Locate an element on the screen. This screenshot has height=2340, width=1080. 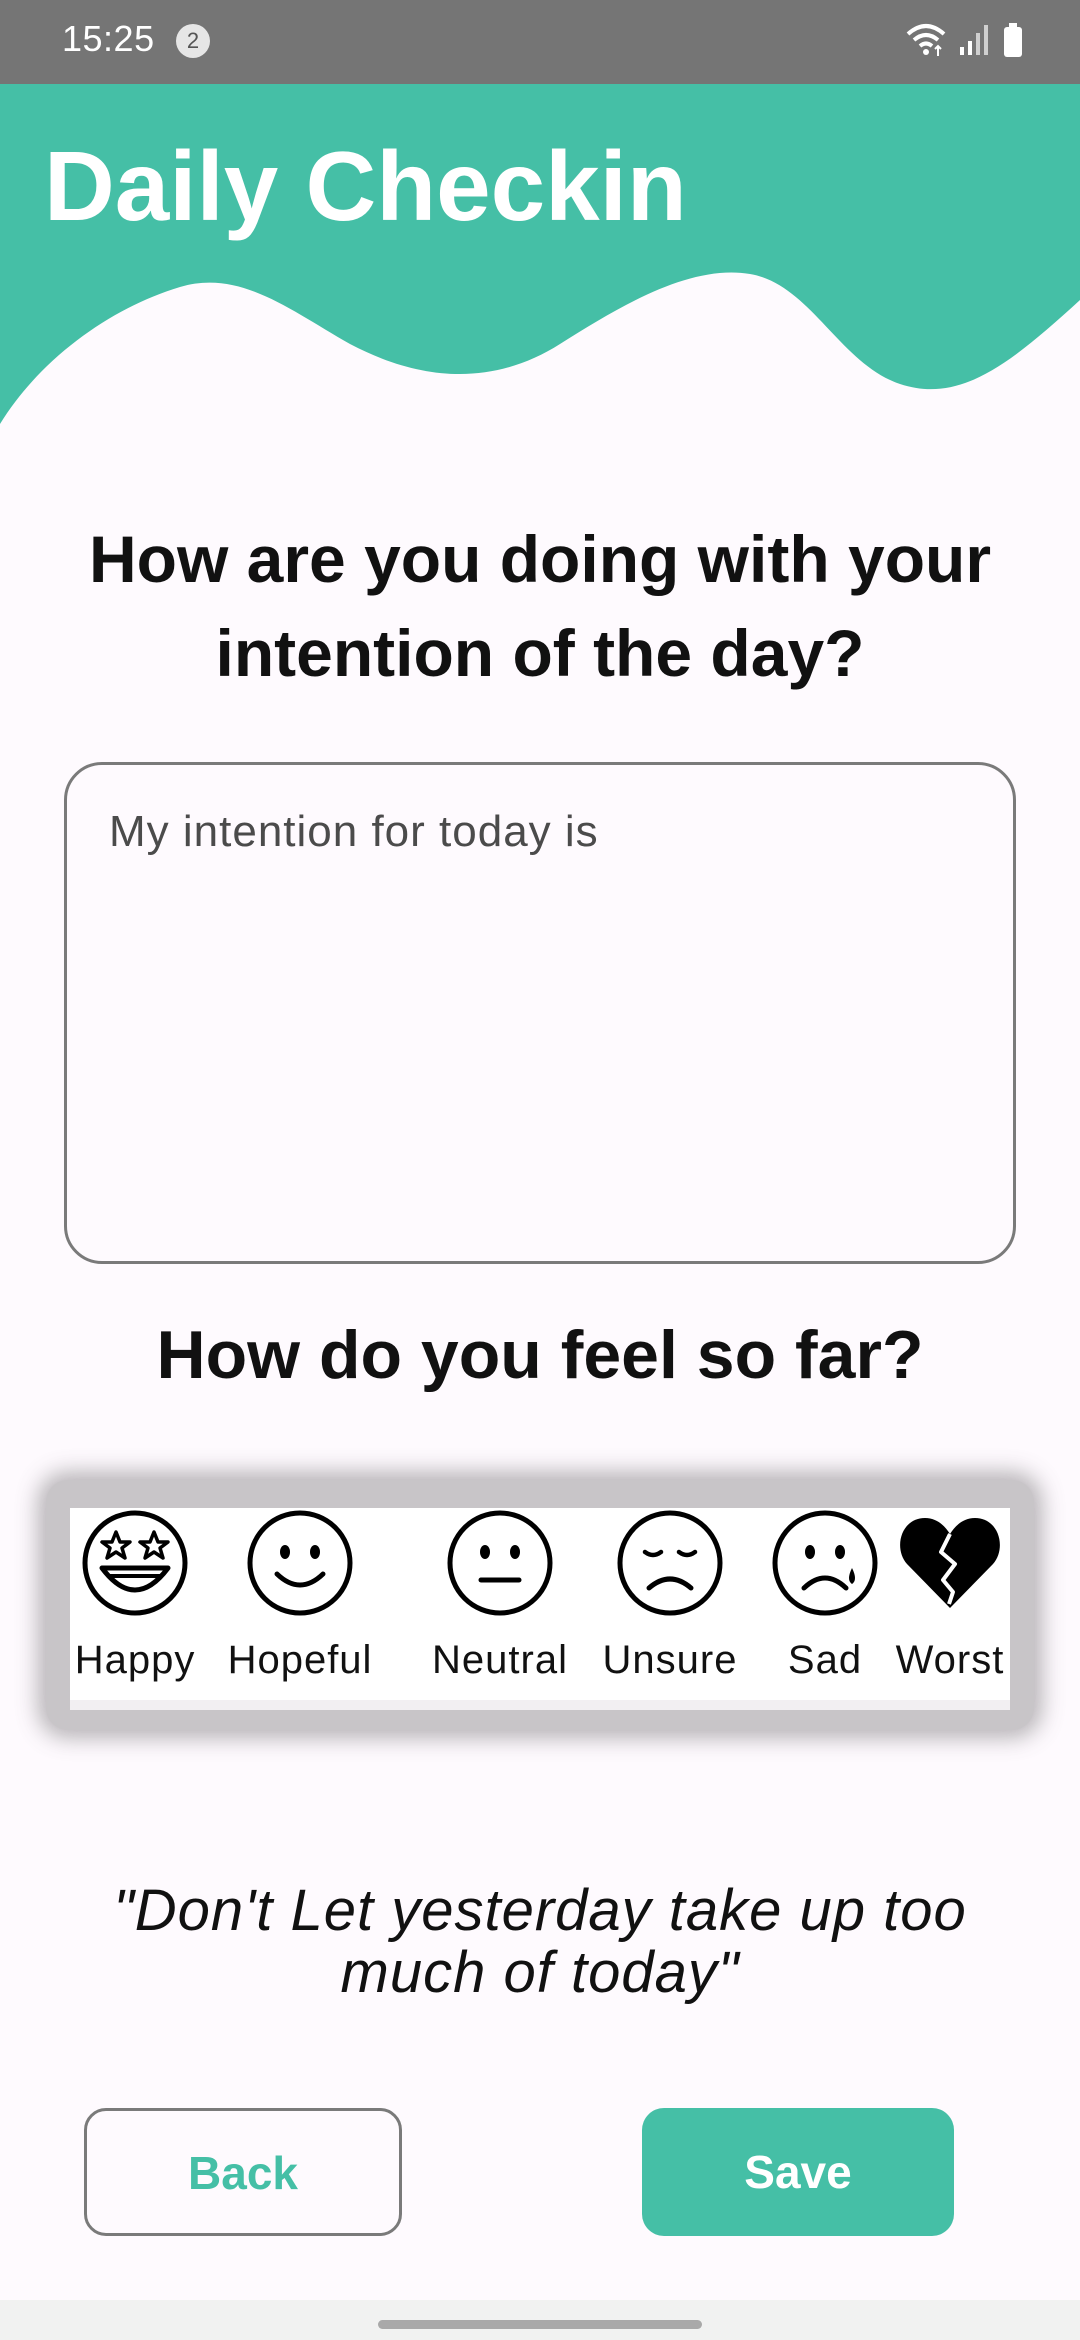
status-time: 15:25 is located at coordinates (108, 38).